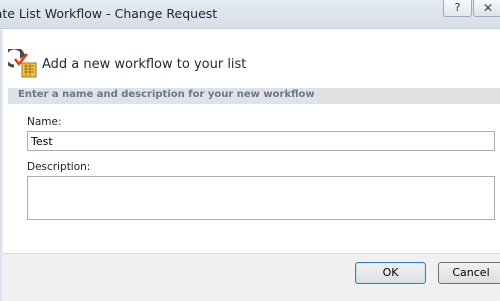 Image resolution: width=500 pixels, height=301 pixels. Describe the element at coordinates (250, 14) in the screenshot. I see `title-bar: eate List Workflow - Change Request ? ✕` at that location.